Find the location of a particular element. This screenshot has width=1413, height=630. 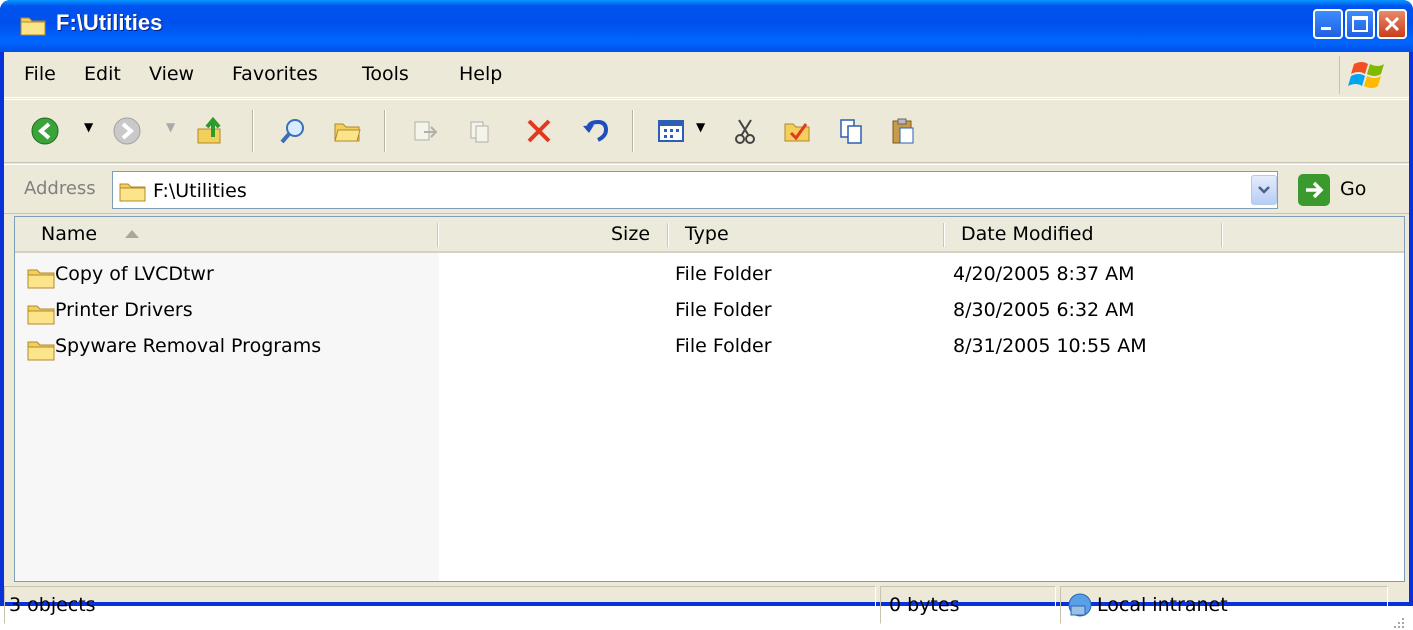

folders-icon is located at coordinates (347, 132).